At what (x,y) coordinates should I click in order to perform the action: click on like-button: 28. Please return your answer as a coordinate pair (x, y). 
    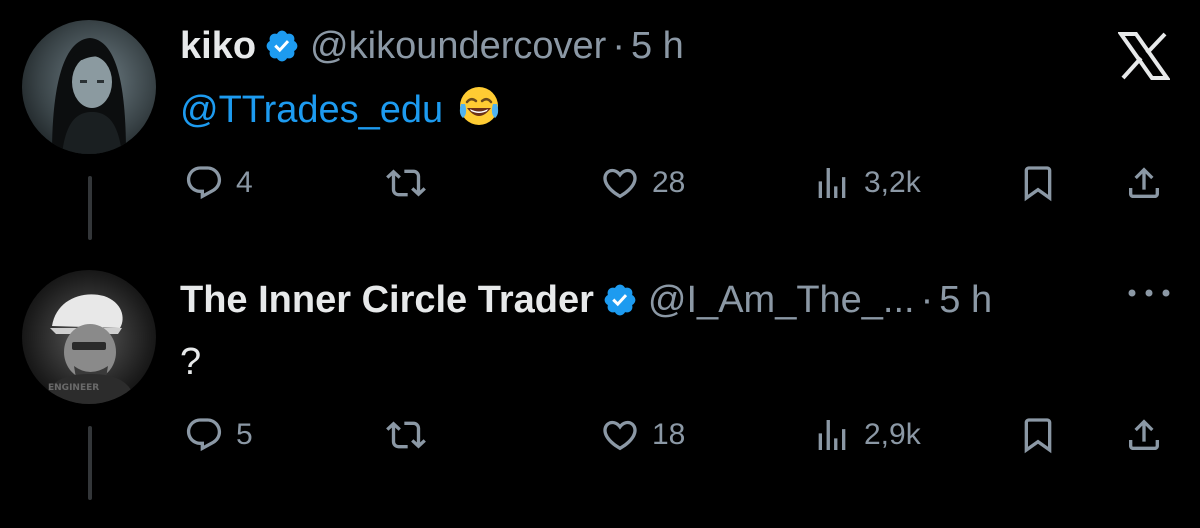
    Looking at the image, I should click on (642, 183).